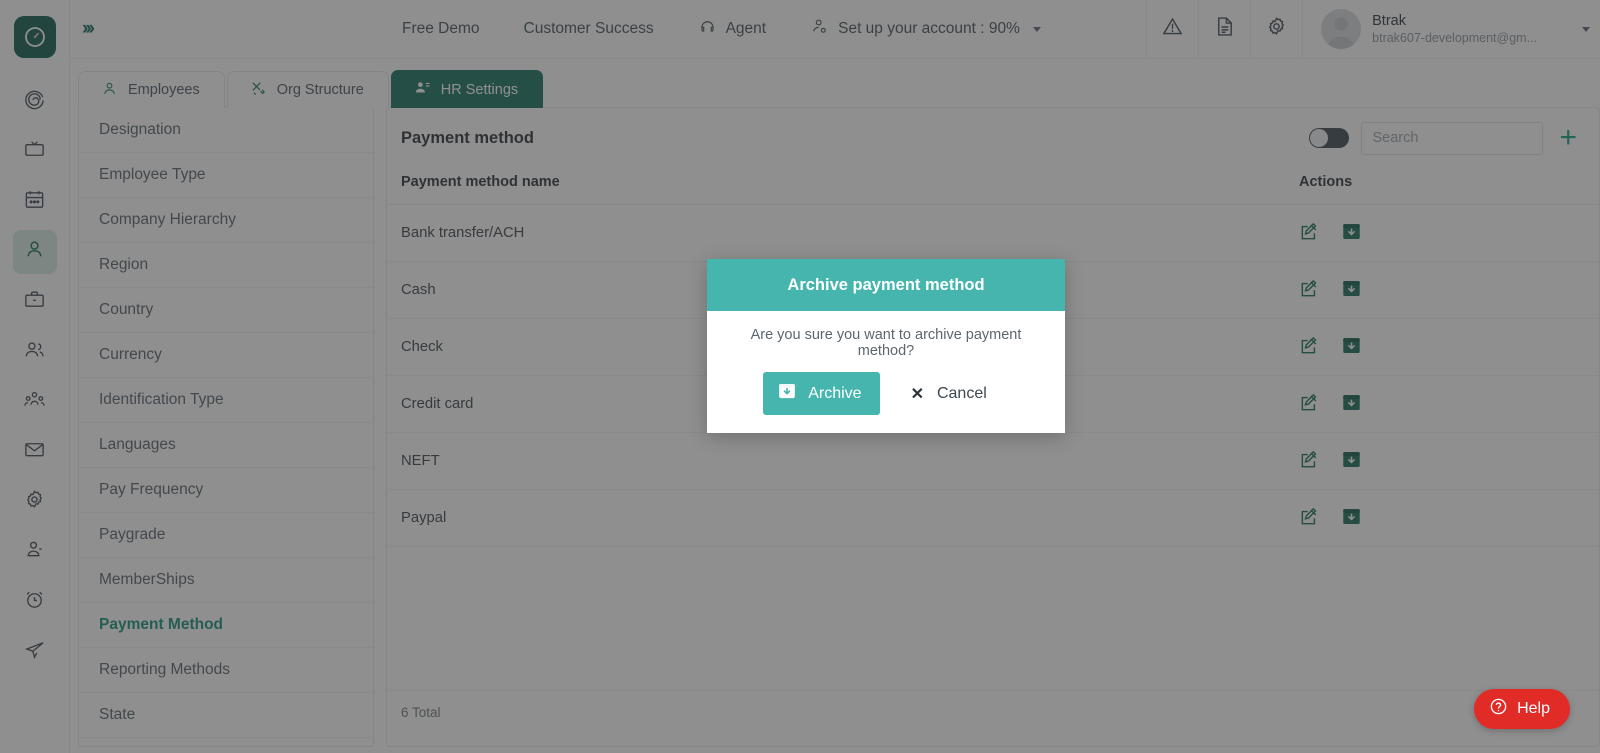 This screenshot has width=1600, height=753. I want to click on close-icon: ✕, so click(917, 394).